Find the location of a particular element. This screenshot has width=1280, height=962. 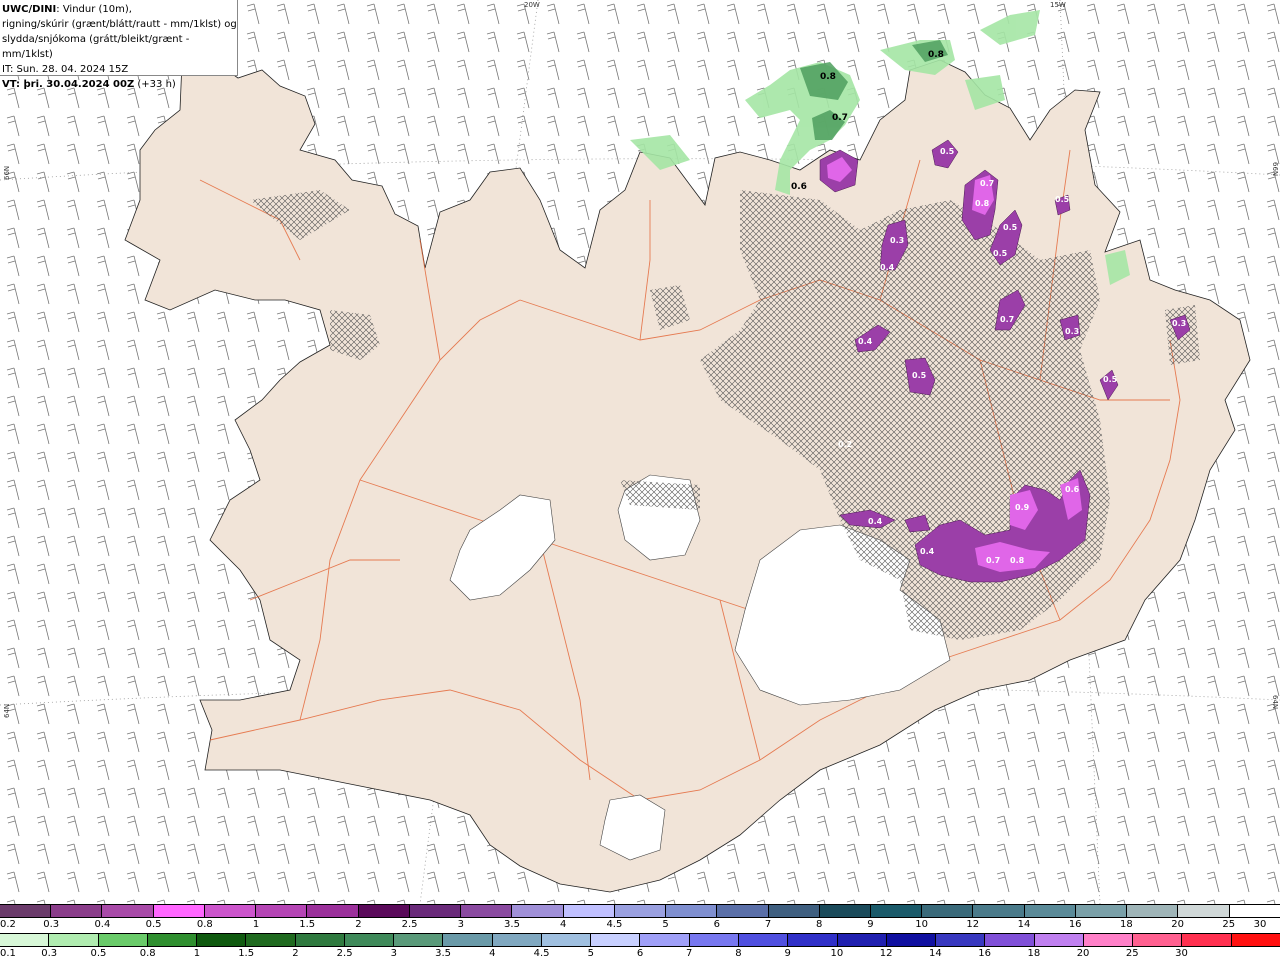

rain-tick-label: 25 is located at coordinates (1132, 953).